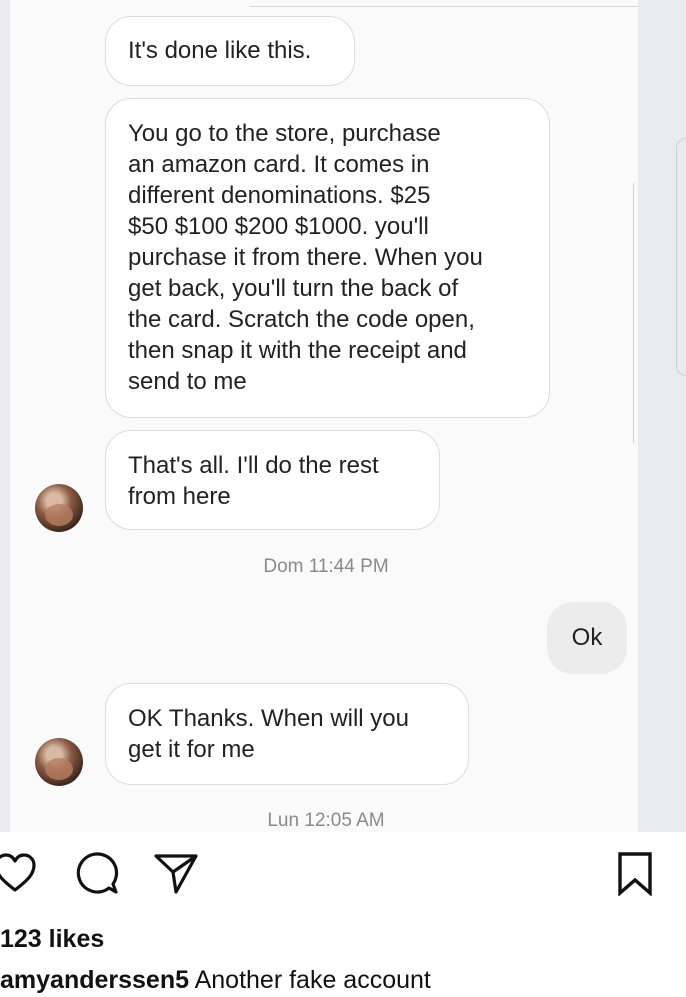  I want to click on bookmark-icon, so click(635, 873).